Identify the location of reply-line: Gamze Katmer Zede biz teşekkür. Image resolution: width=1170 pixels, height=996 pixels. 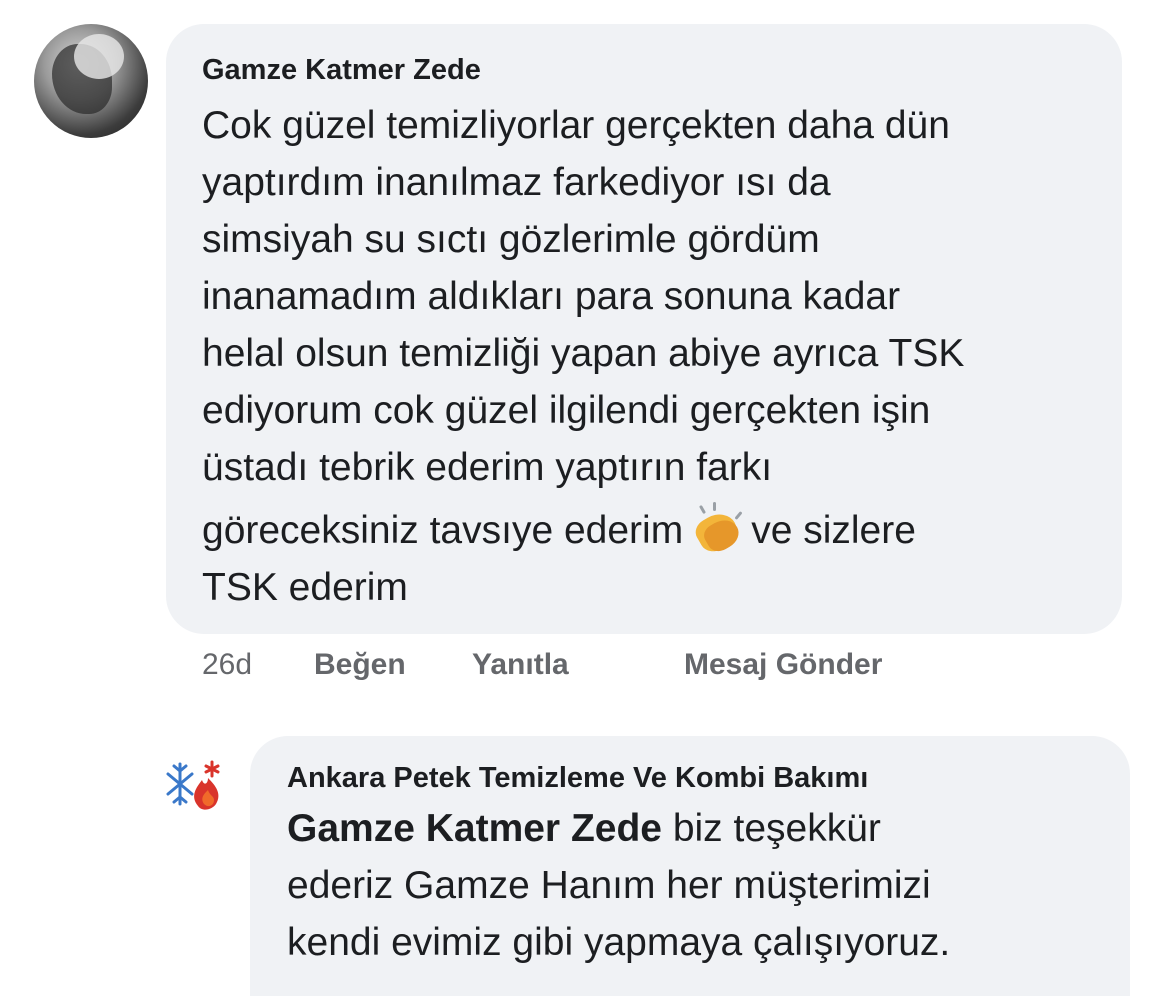
(697, 828).